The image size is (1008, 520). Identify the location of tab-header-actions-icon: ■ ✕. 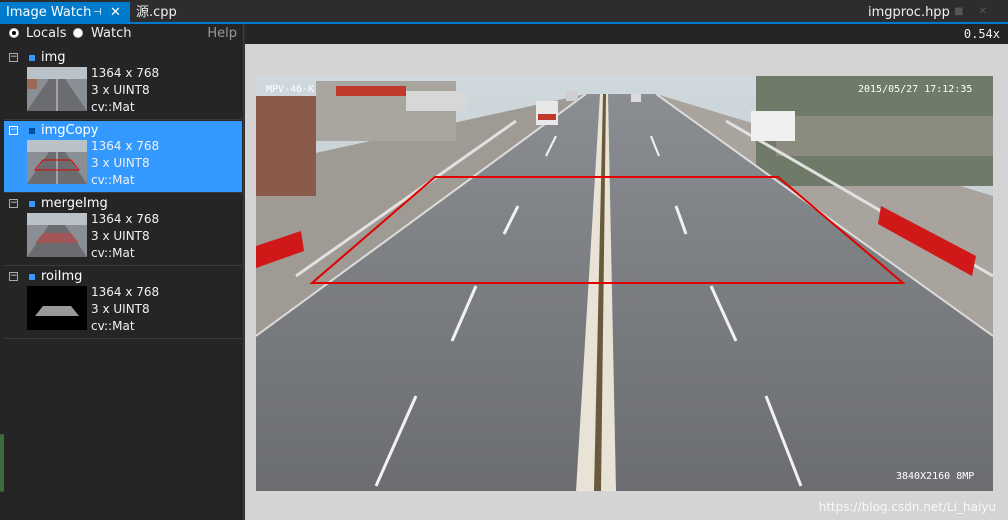
(973, 11).